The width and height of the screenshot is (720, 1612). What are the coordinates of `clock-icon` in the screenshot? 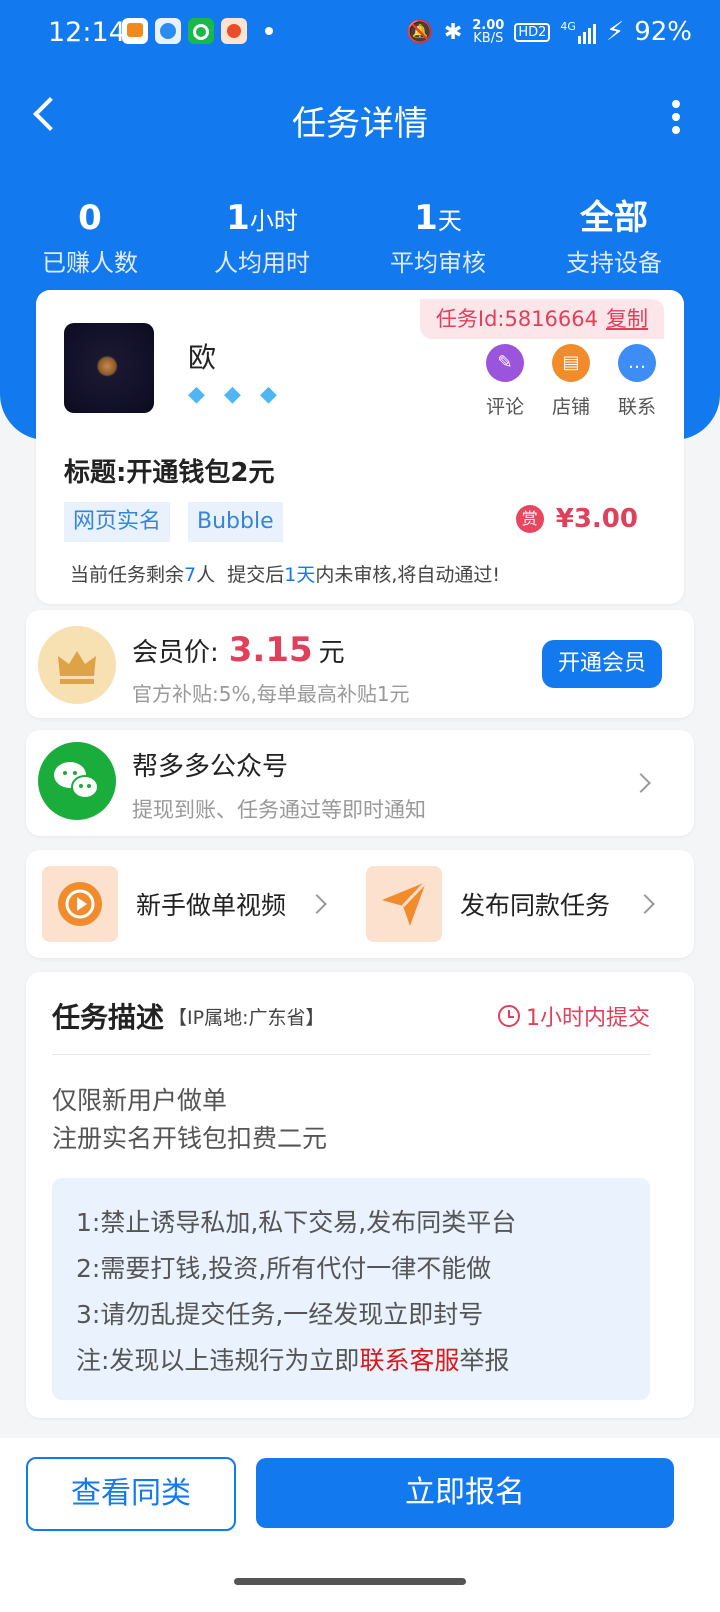 It's located at (509, 1016).